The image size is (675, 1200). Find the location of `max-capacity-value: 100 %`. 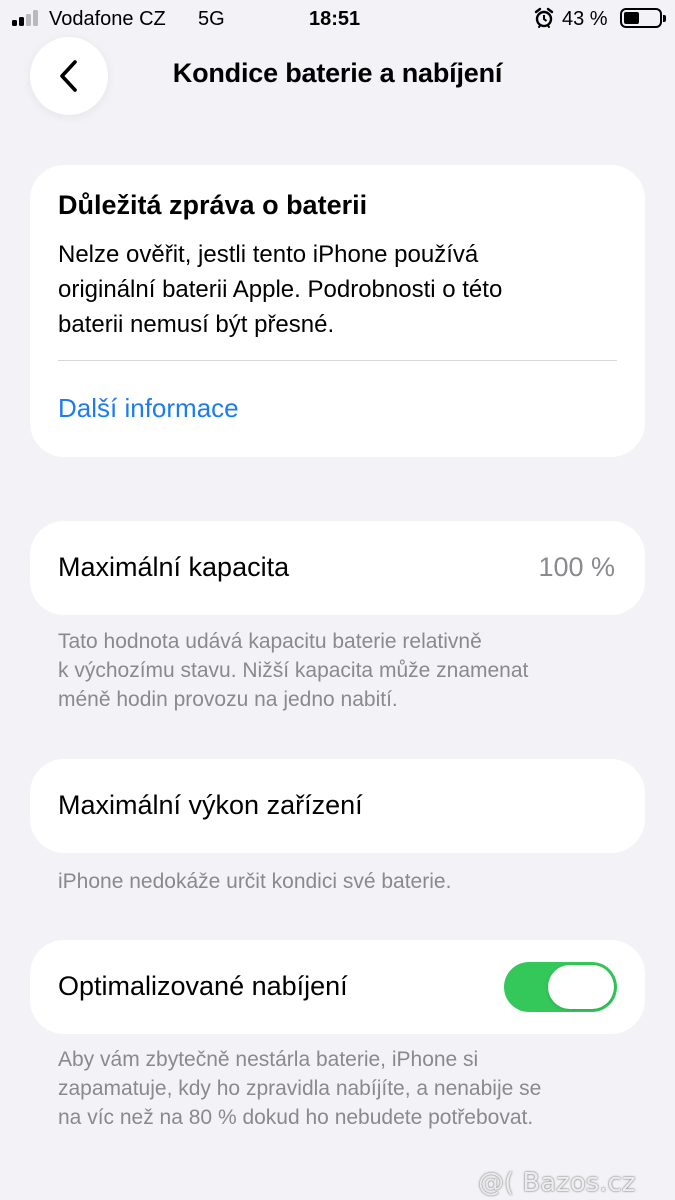

max-capacity-value: 100 % is located at coordinates (576, 567).